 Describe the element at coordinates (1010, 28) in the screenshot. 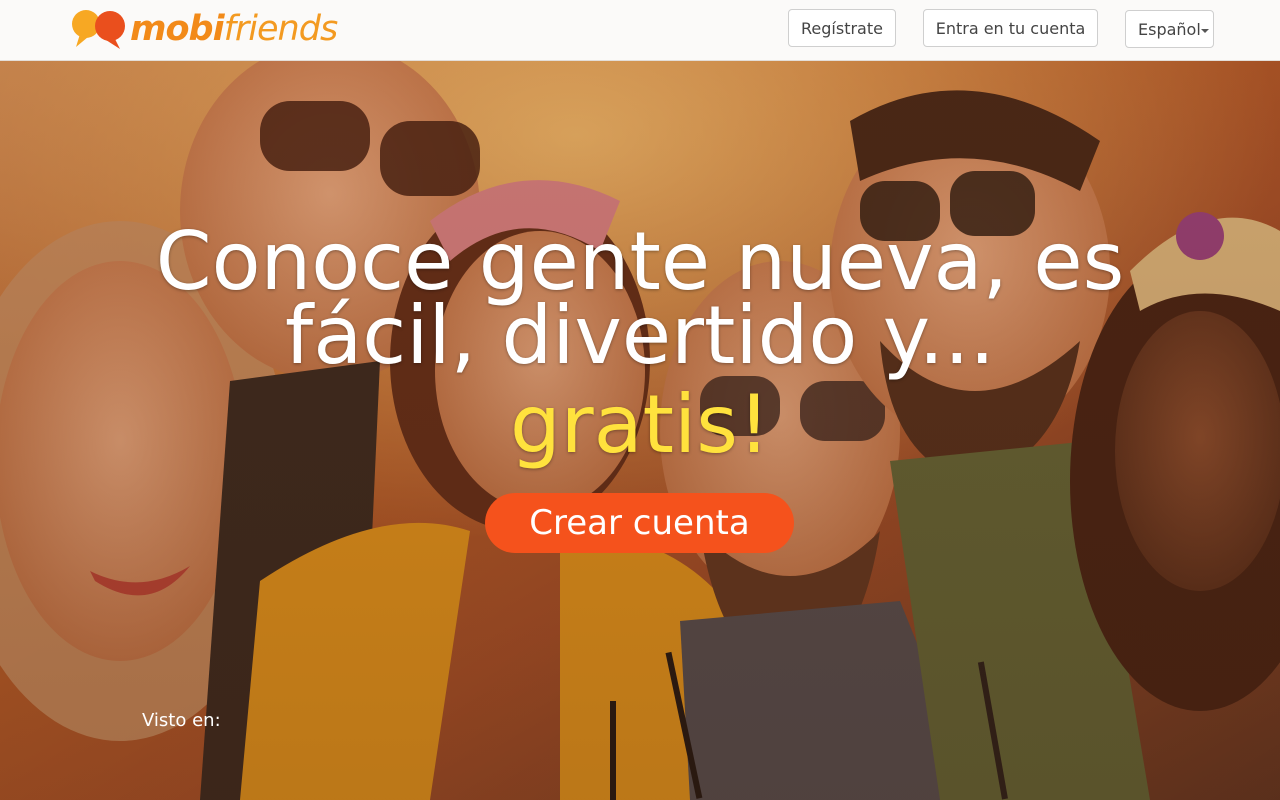

I see `login-button: Entra en tu cuenta` at that location.